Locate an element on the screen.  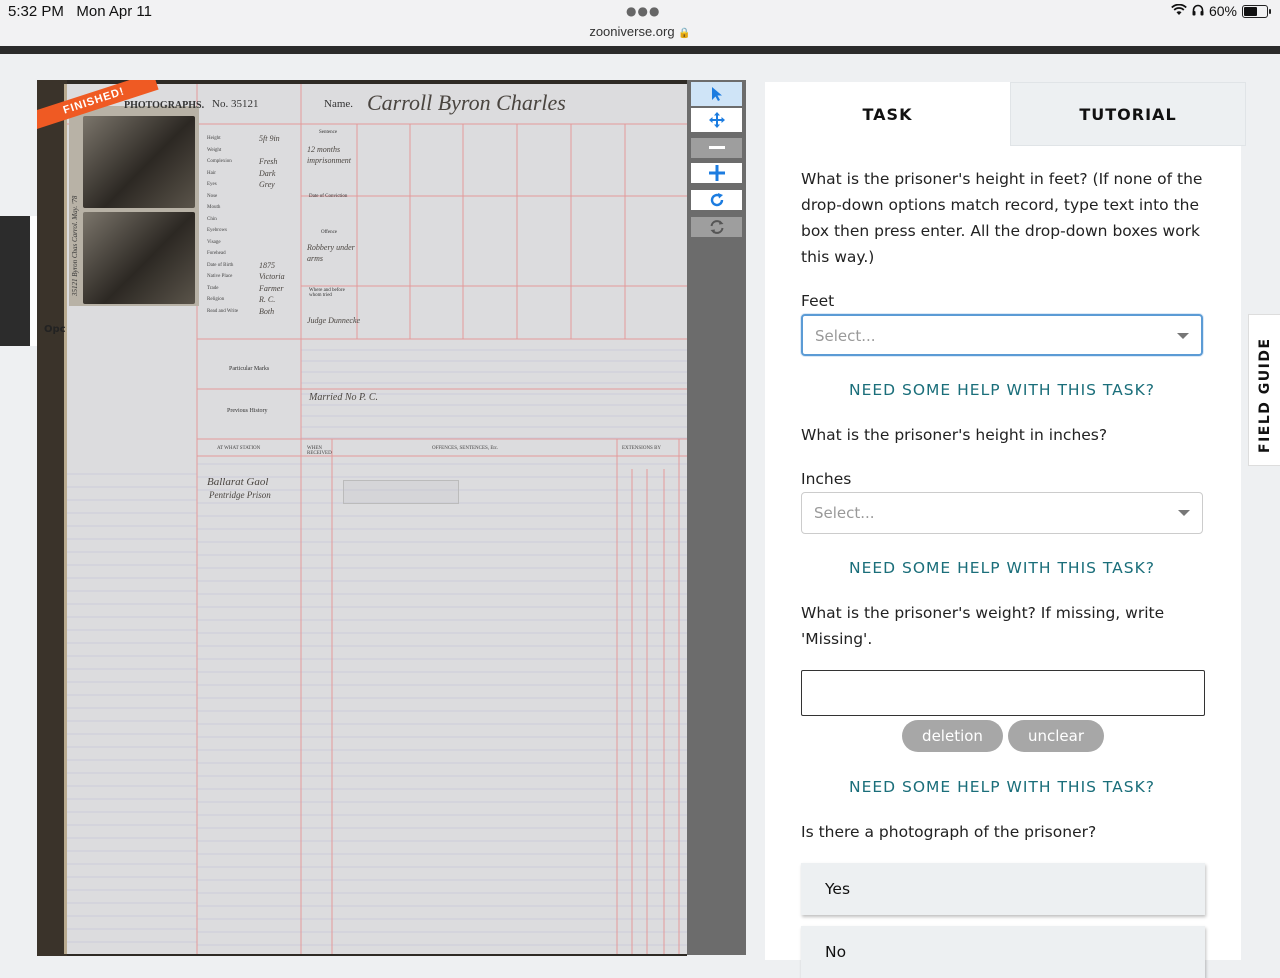
more-dots-icon: ●●● is located at coordinates (643, 11).